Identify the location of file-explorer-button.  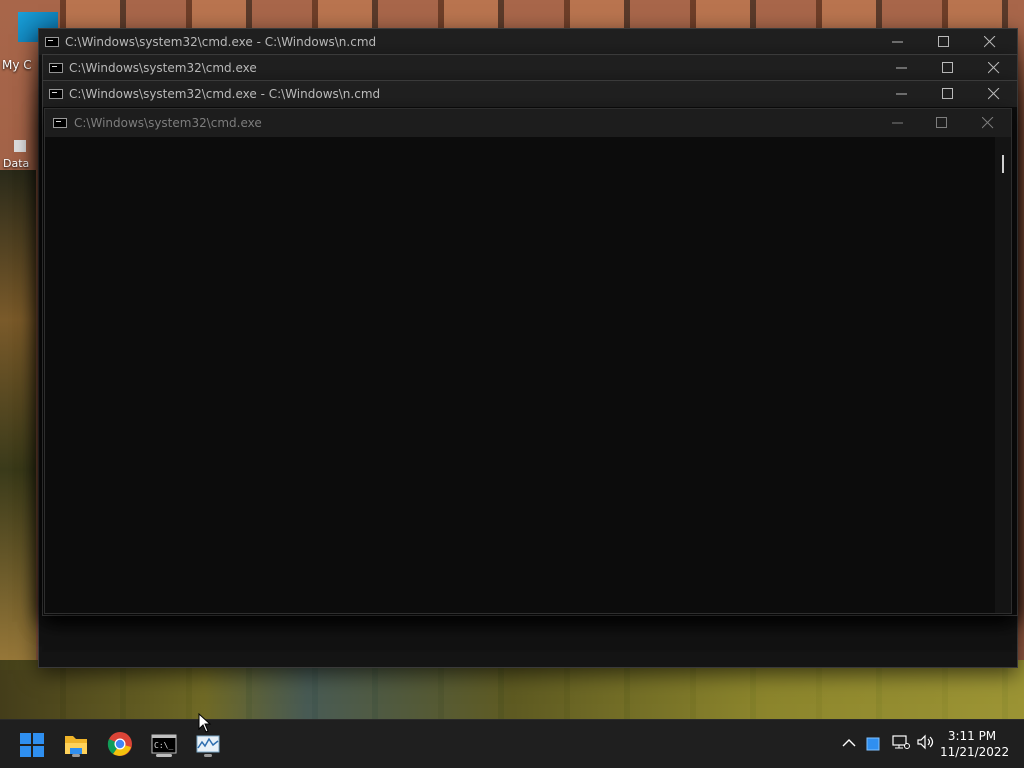
(76, 744).